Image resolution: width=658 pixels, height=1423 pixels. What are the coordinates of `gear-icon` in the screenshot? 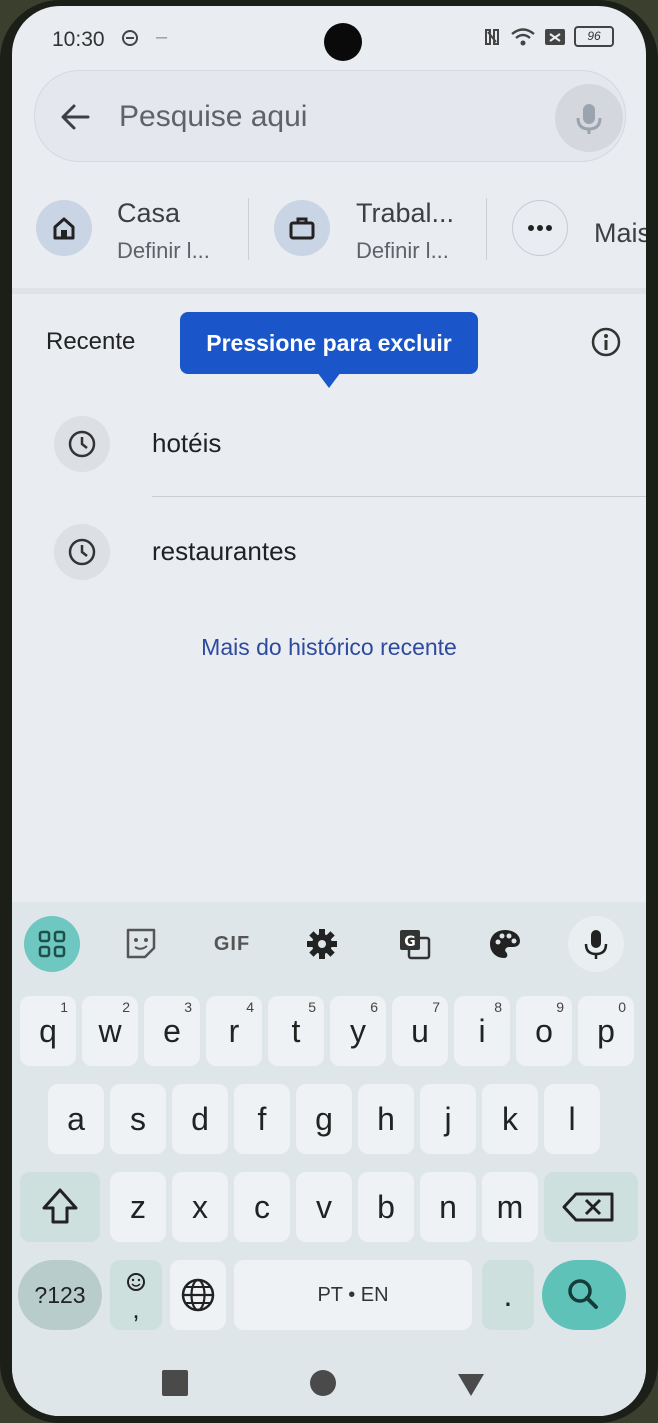 It's located at (322, 944).